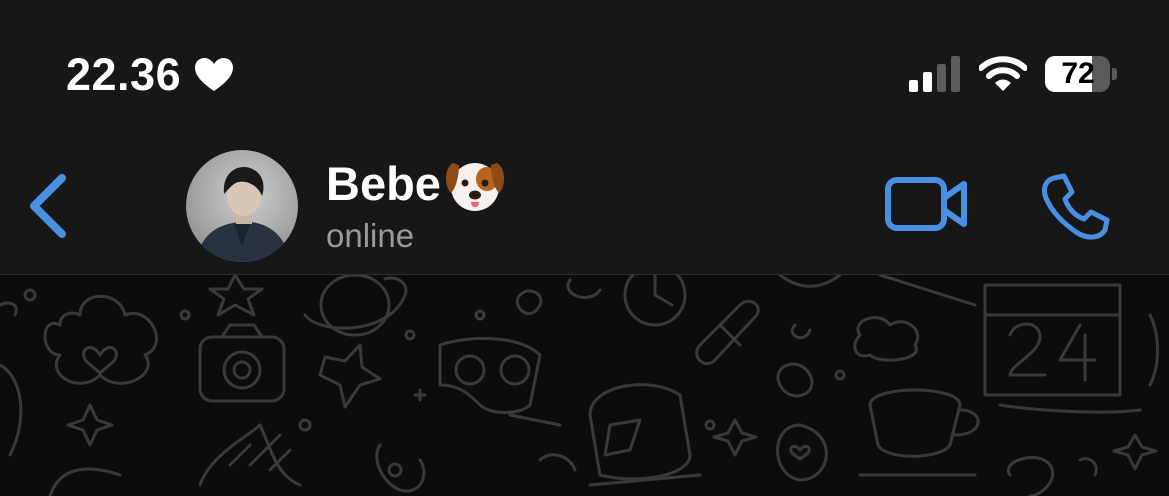  I want to click on phone-icon, so click(1076, 207).